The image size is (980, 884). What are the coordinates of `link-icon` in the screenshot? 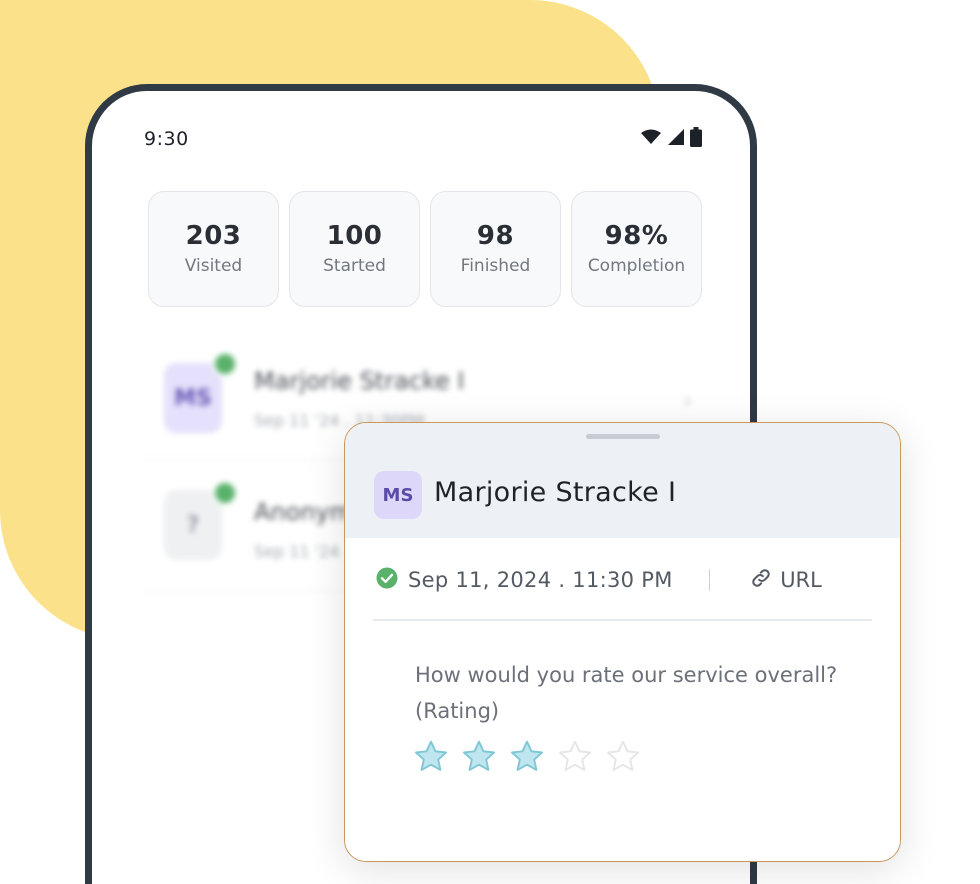 It's located at (761, 580).